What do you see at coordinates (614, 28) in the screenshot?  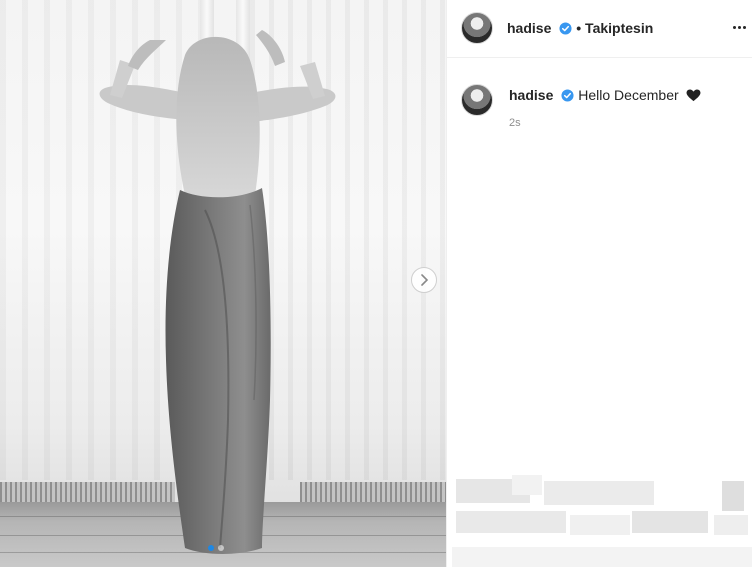 I see `following-label: • Takiptesin` at bounding box center [614, 28].